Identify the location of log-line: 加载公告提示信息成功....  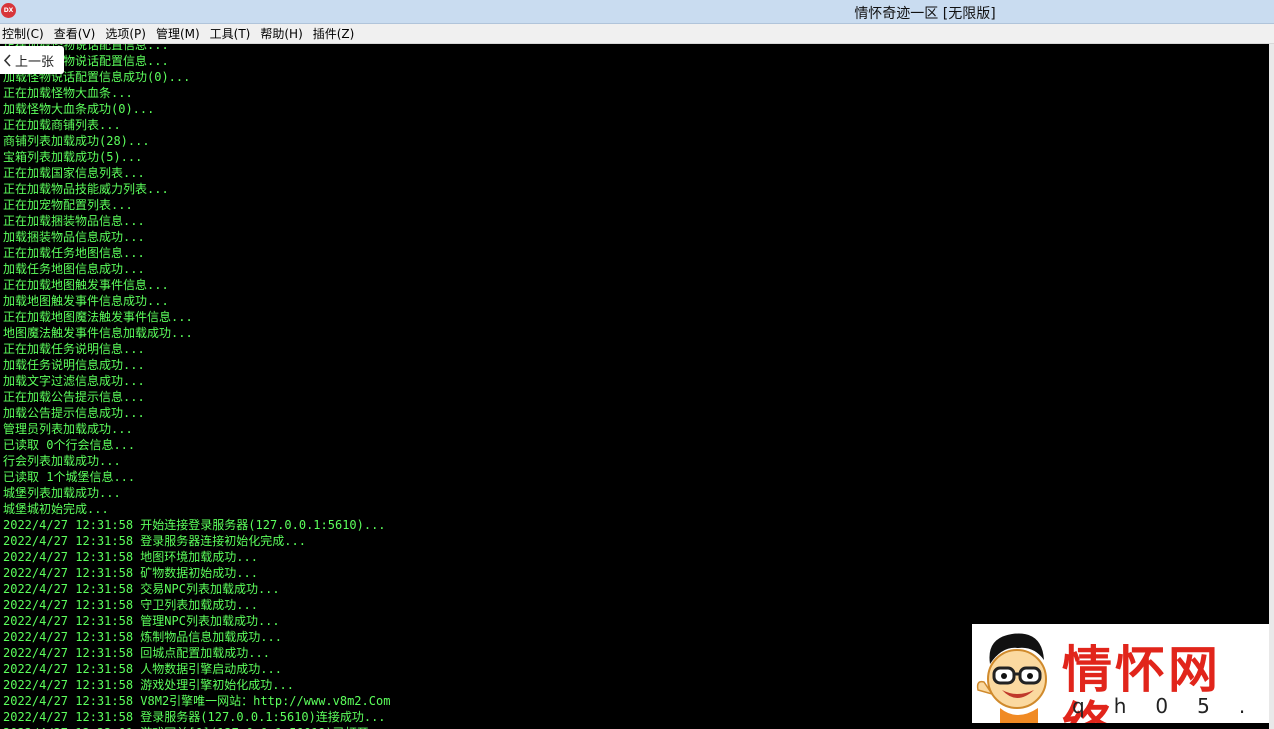
(74, 413).